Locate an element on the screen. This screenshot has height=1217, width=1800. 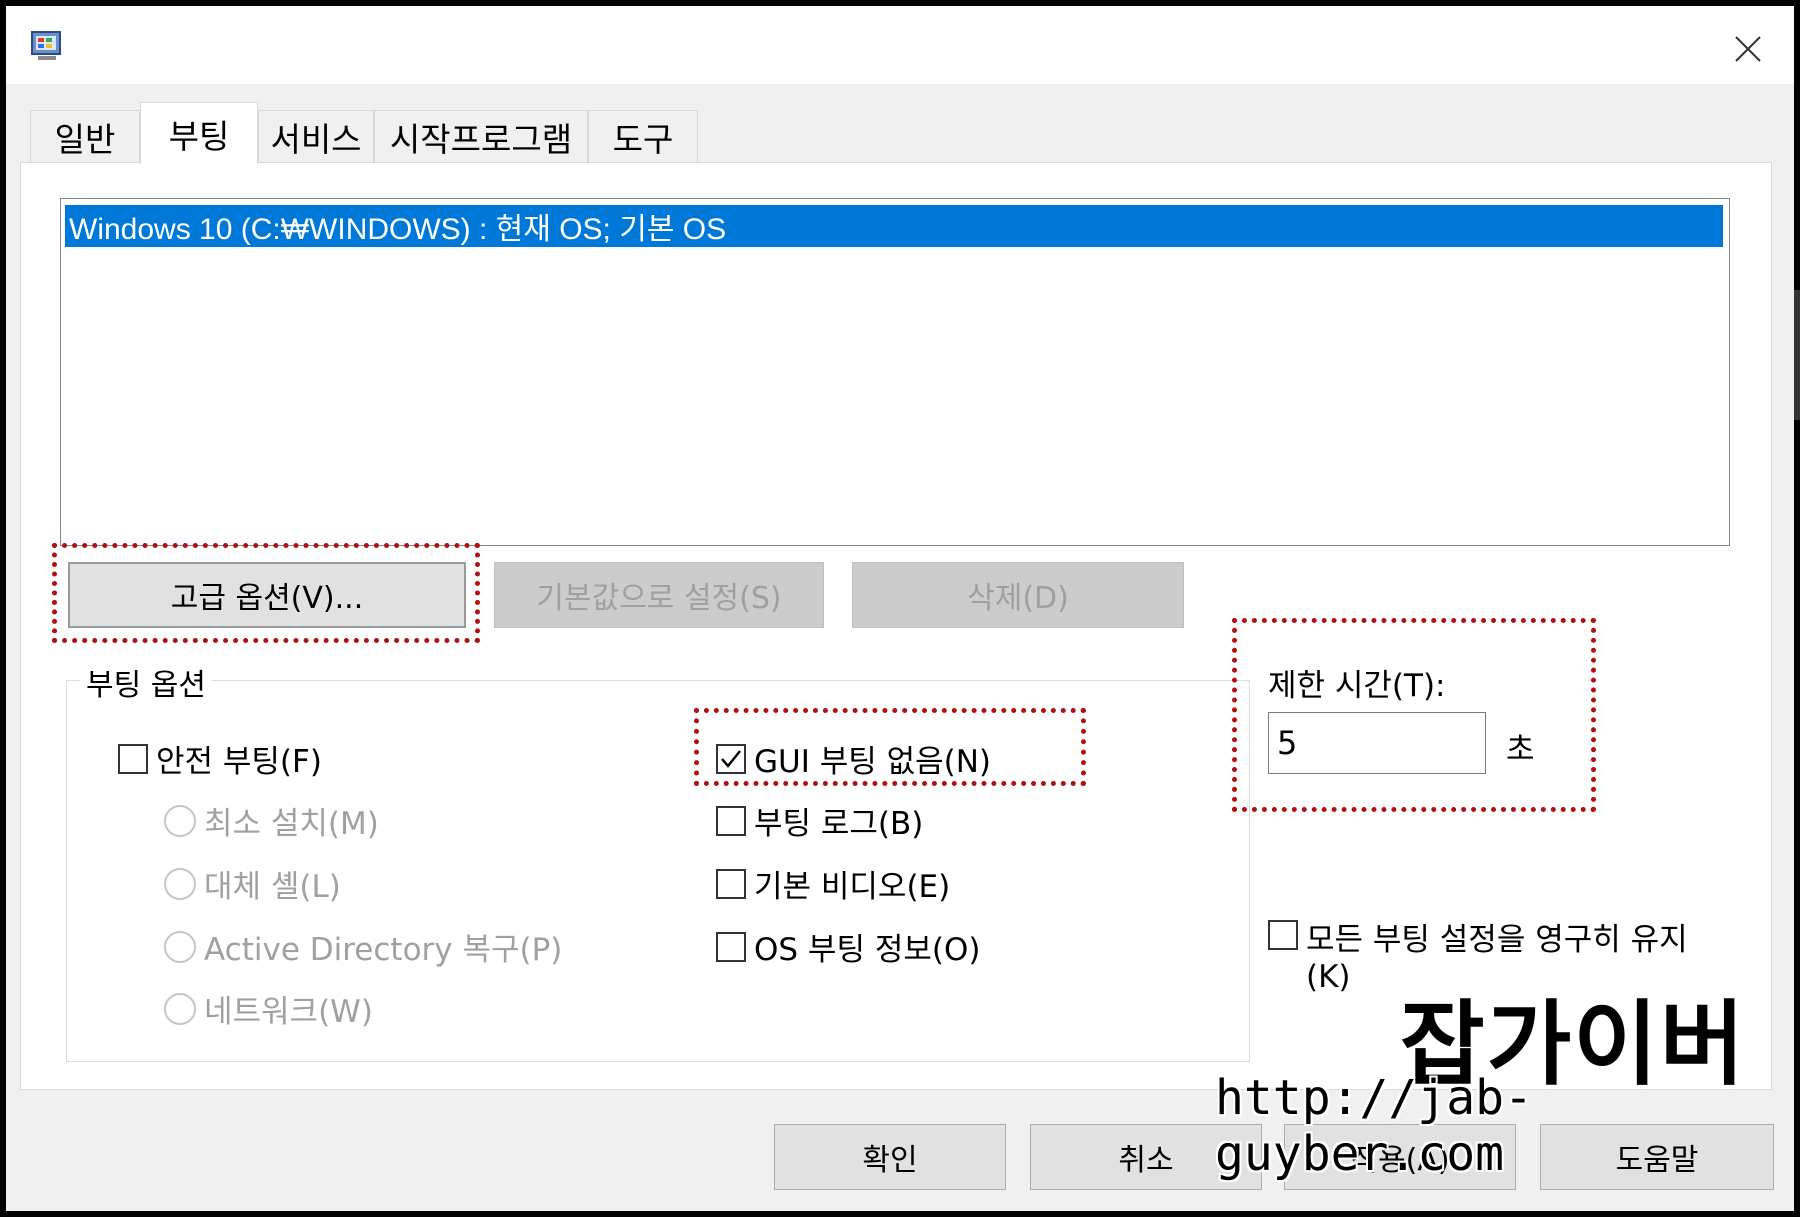
alternate-shell-option: 대체 셸(L) is located at coordinates (252, 883).